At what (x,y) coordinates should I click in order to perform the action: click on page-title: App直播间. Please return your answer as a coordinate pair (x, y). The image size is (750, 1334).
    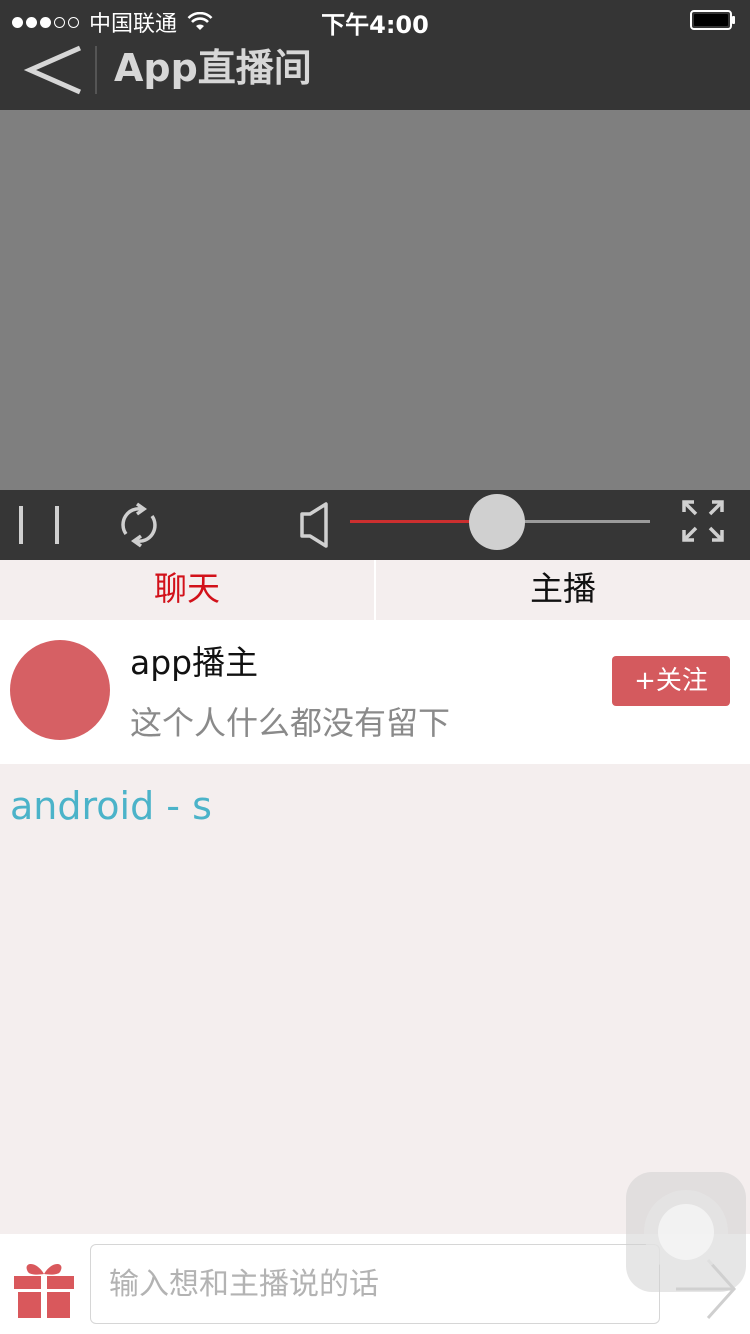
    Looking at the image, I should click on (213, 68).